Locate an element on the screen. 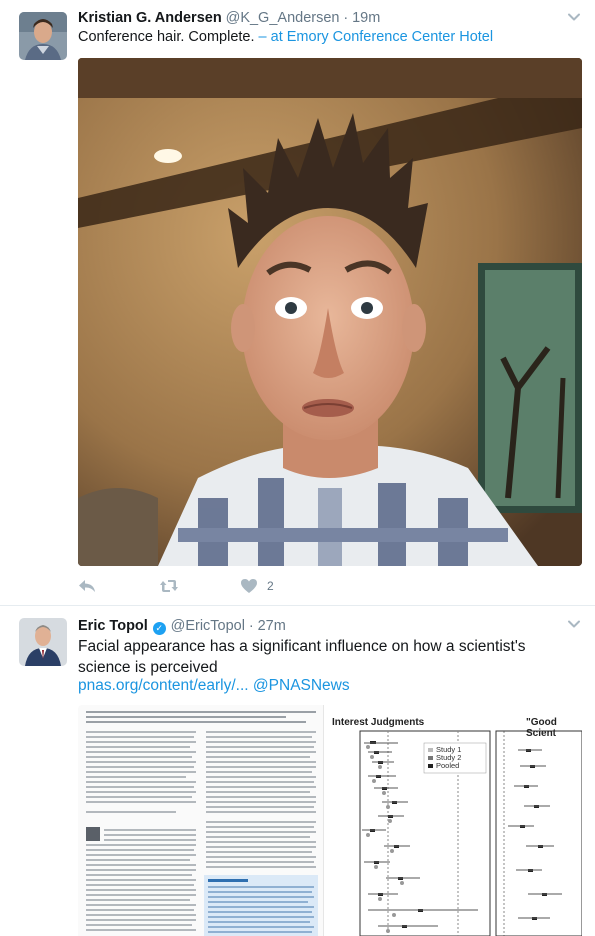 The width and height of the screenshot is (595, 936). panel-title-good-scientist: "Good Scient is located at coordinates (541, 728).